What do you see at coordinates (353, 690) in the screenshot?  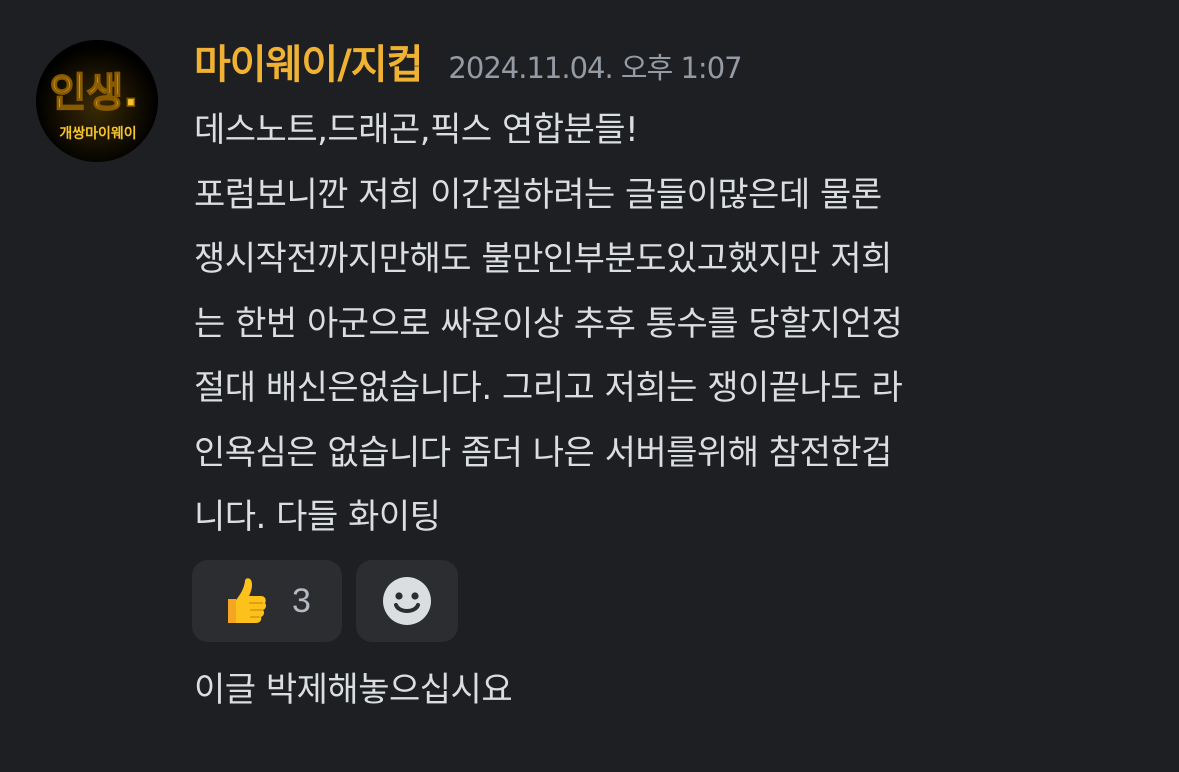 I see `follow-up-message: 이글 박제해놓으십시요` at bounding box center [353, 690].